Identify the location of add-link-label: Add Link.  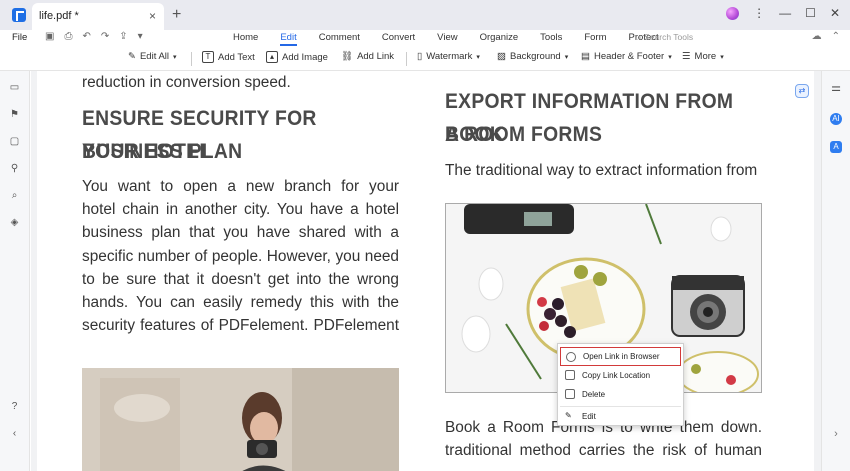
(376, 56).